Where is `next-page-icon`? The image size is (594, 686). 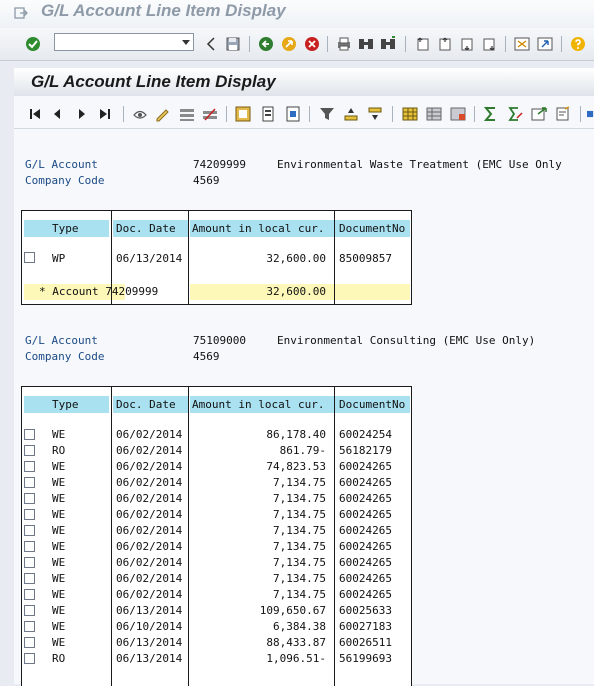
next-page-icon is located at coordinates (467, 44).